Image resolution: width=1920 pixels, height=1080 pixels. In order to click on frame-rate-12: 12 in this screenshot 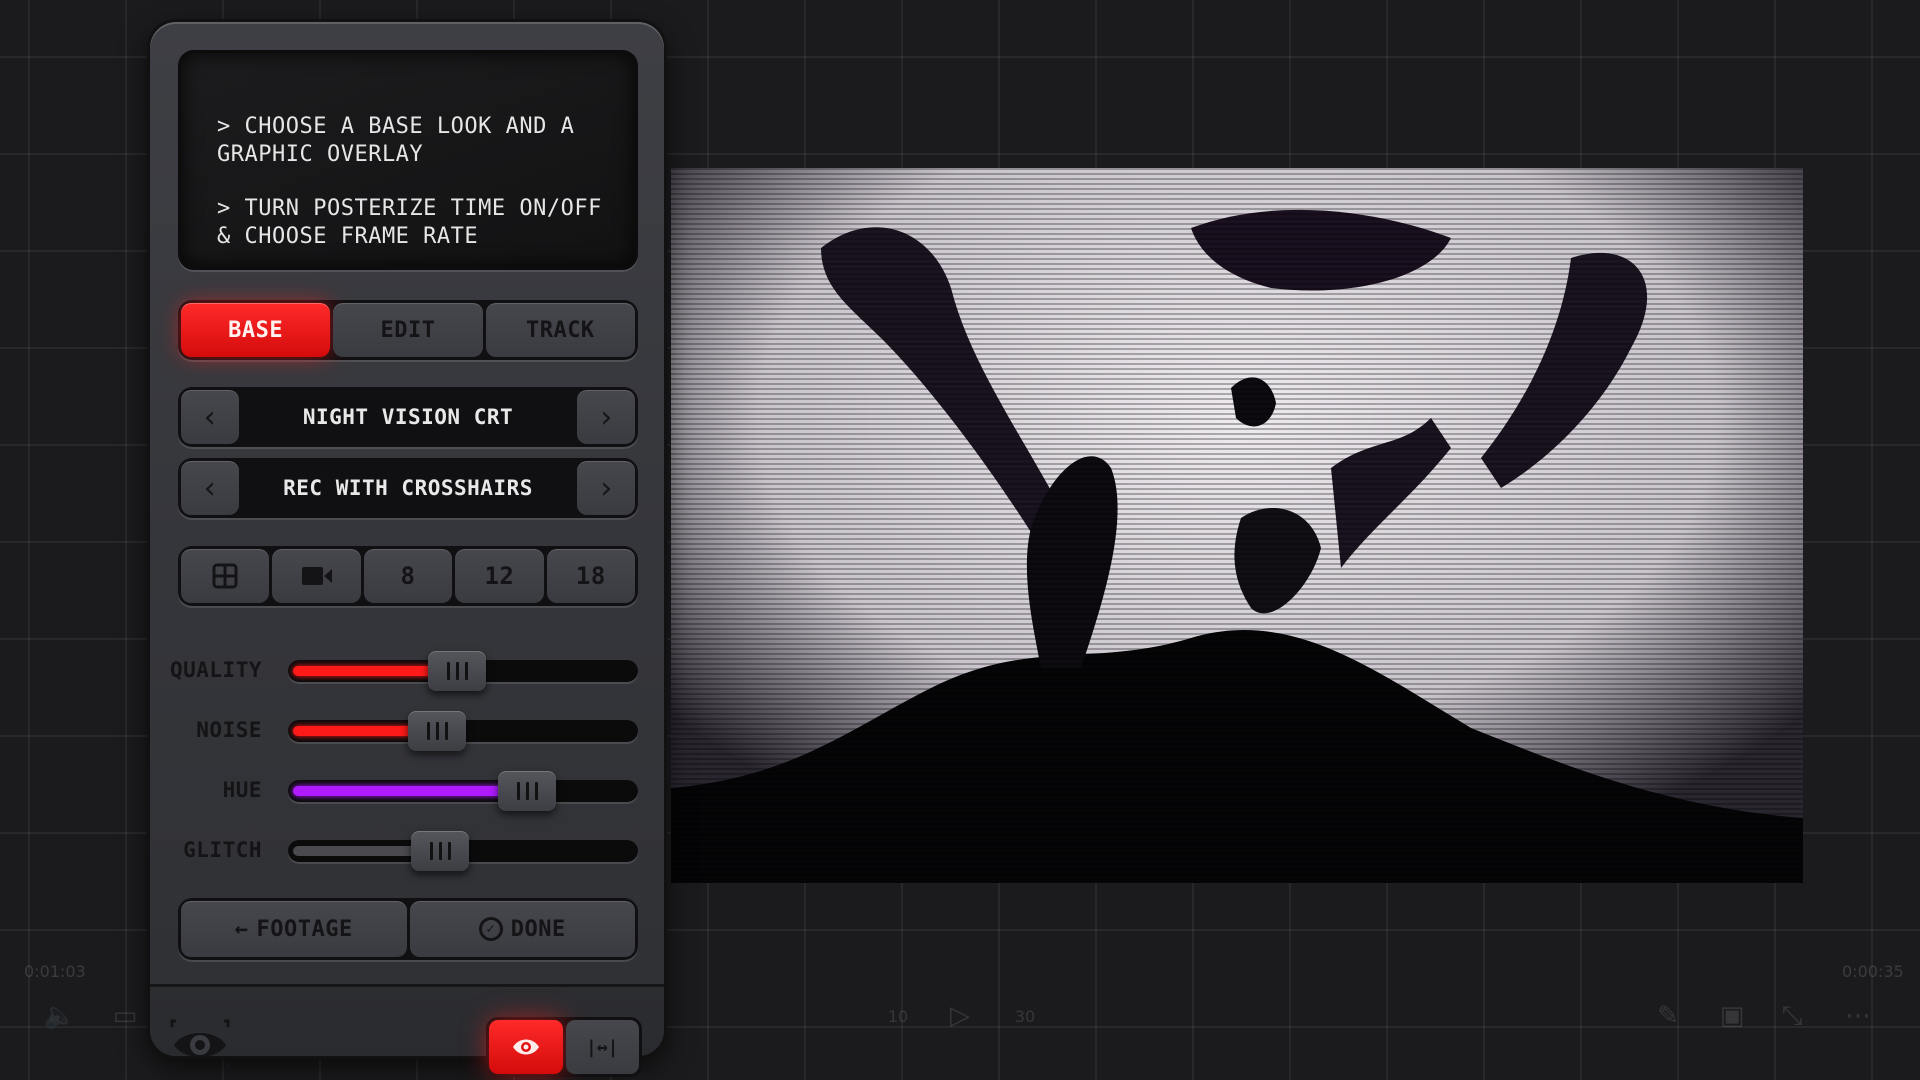, I will do `click(499, 576)`.